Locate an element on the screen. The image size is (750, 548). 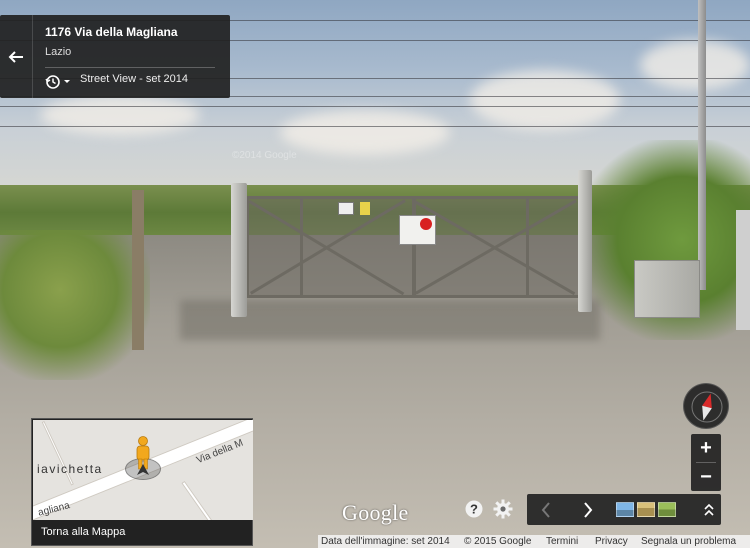
compass-control is located at coordinates (706, 406).